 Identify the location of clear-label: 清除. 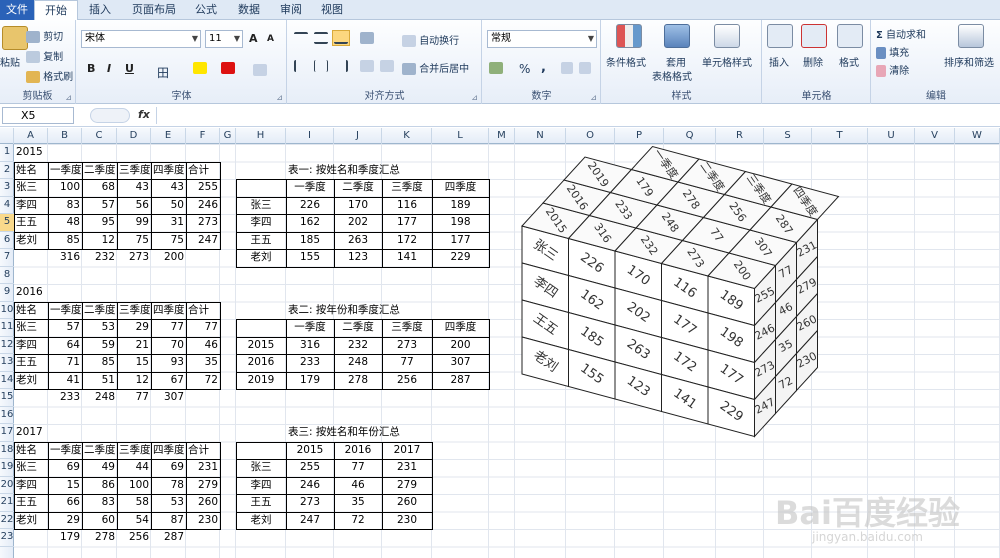
(899, 71).